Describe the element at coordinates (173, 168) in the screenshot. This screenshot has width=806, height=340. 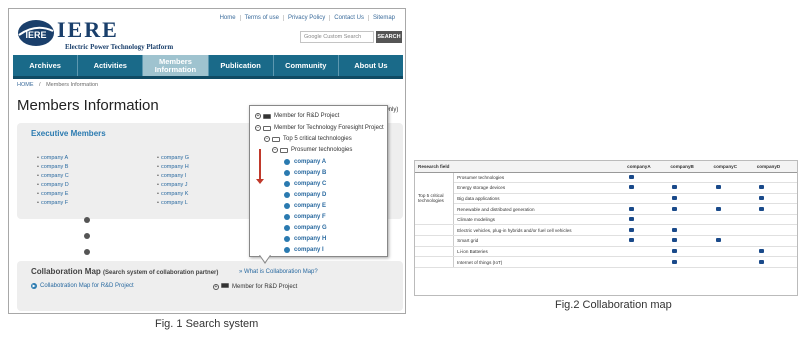
I see `company-link: company H` at that location.